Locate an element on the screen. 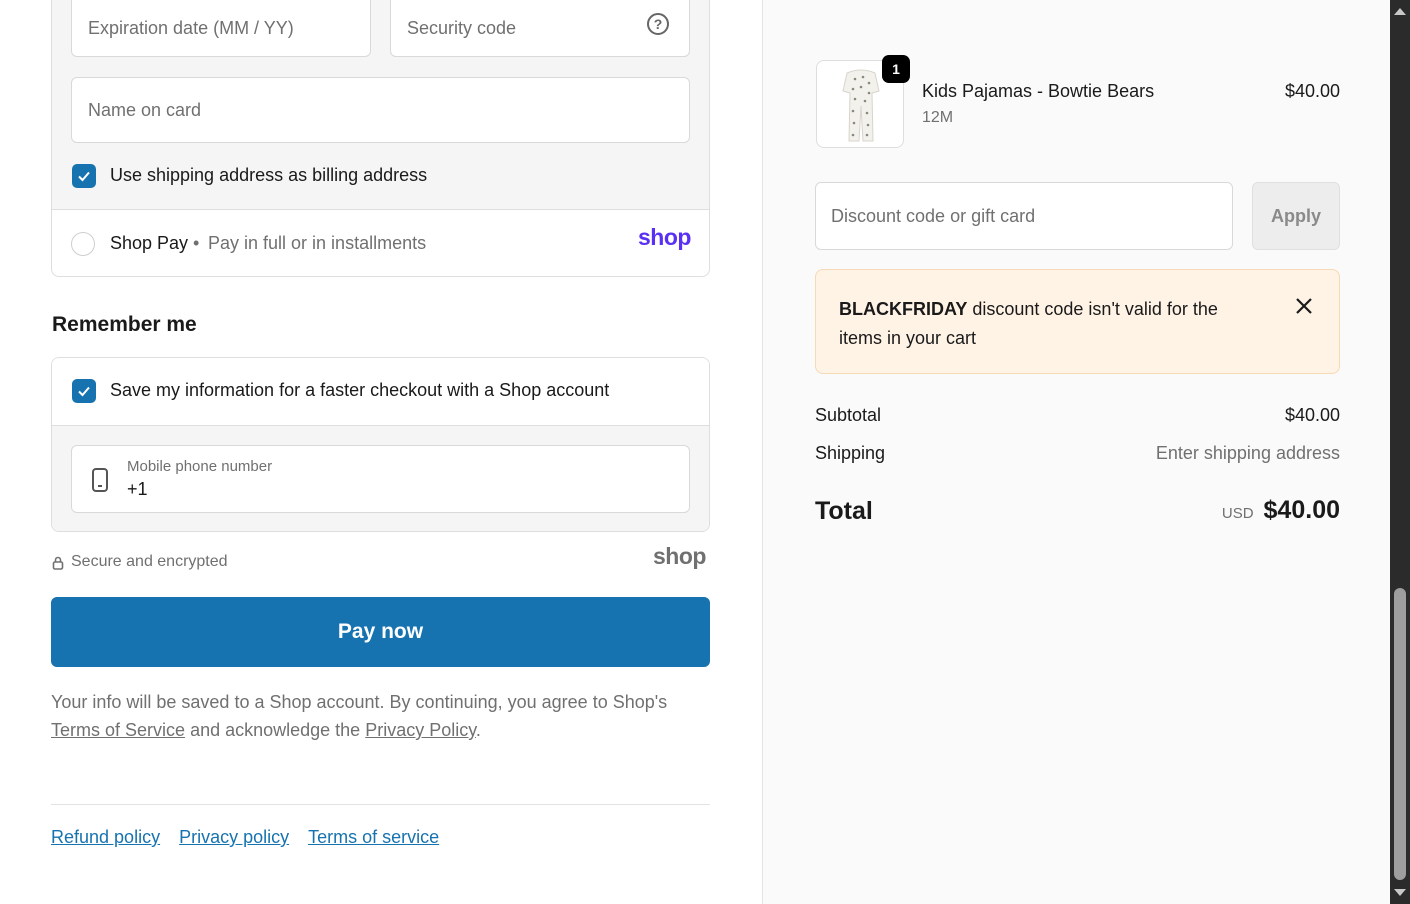 This screenshot has width=1410, height=904. expiration-placeholder: Expiration date (MM / YY) is located at coordinates (191, 28).